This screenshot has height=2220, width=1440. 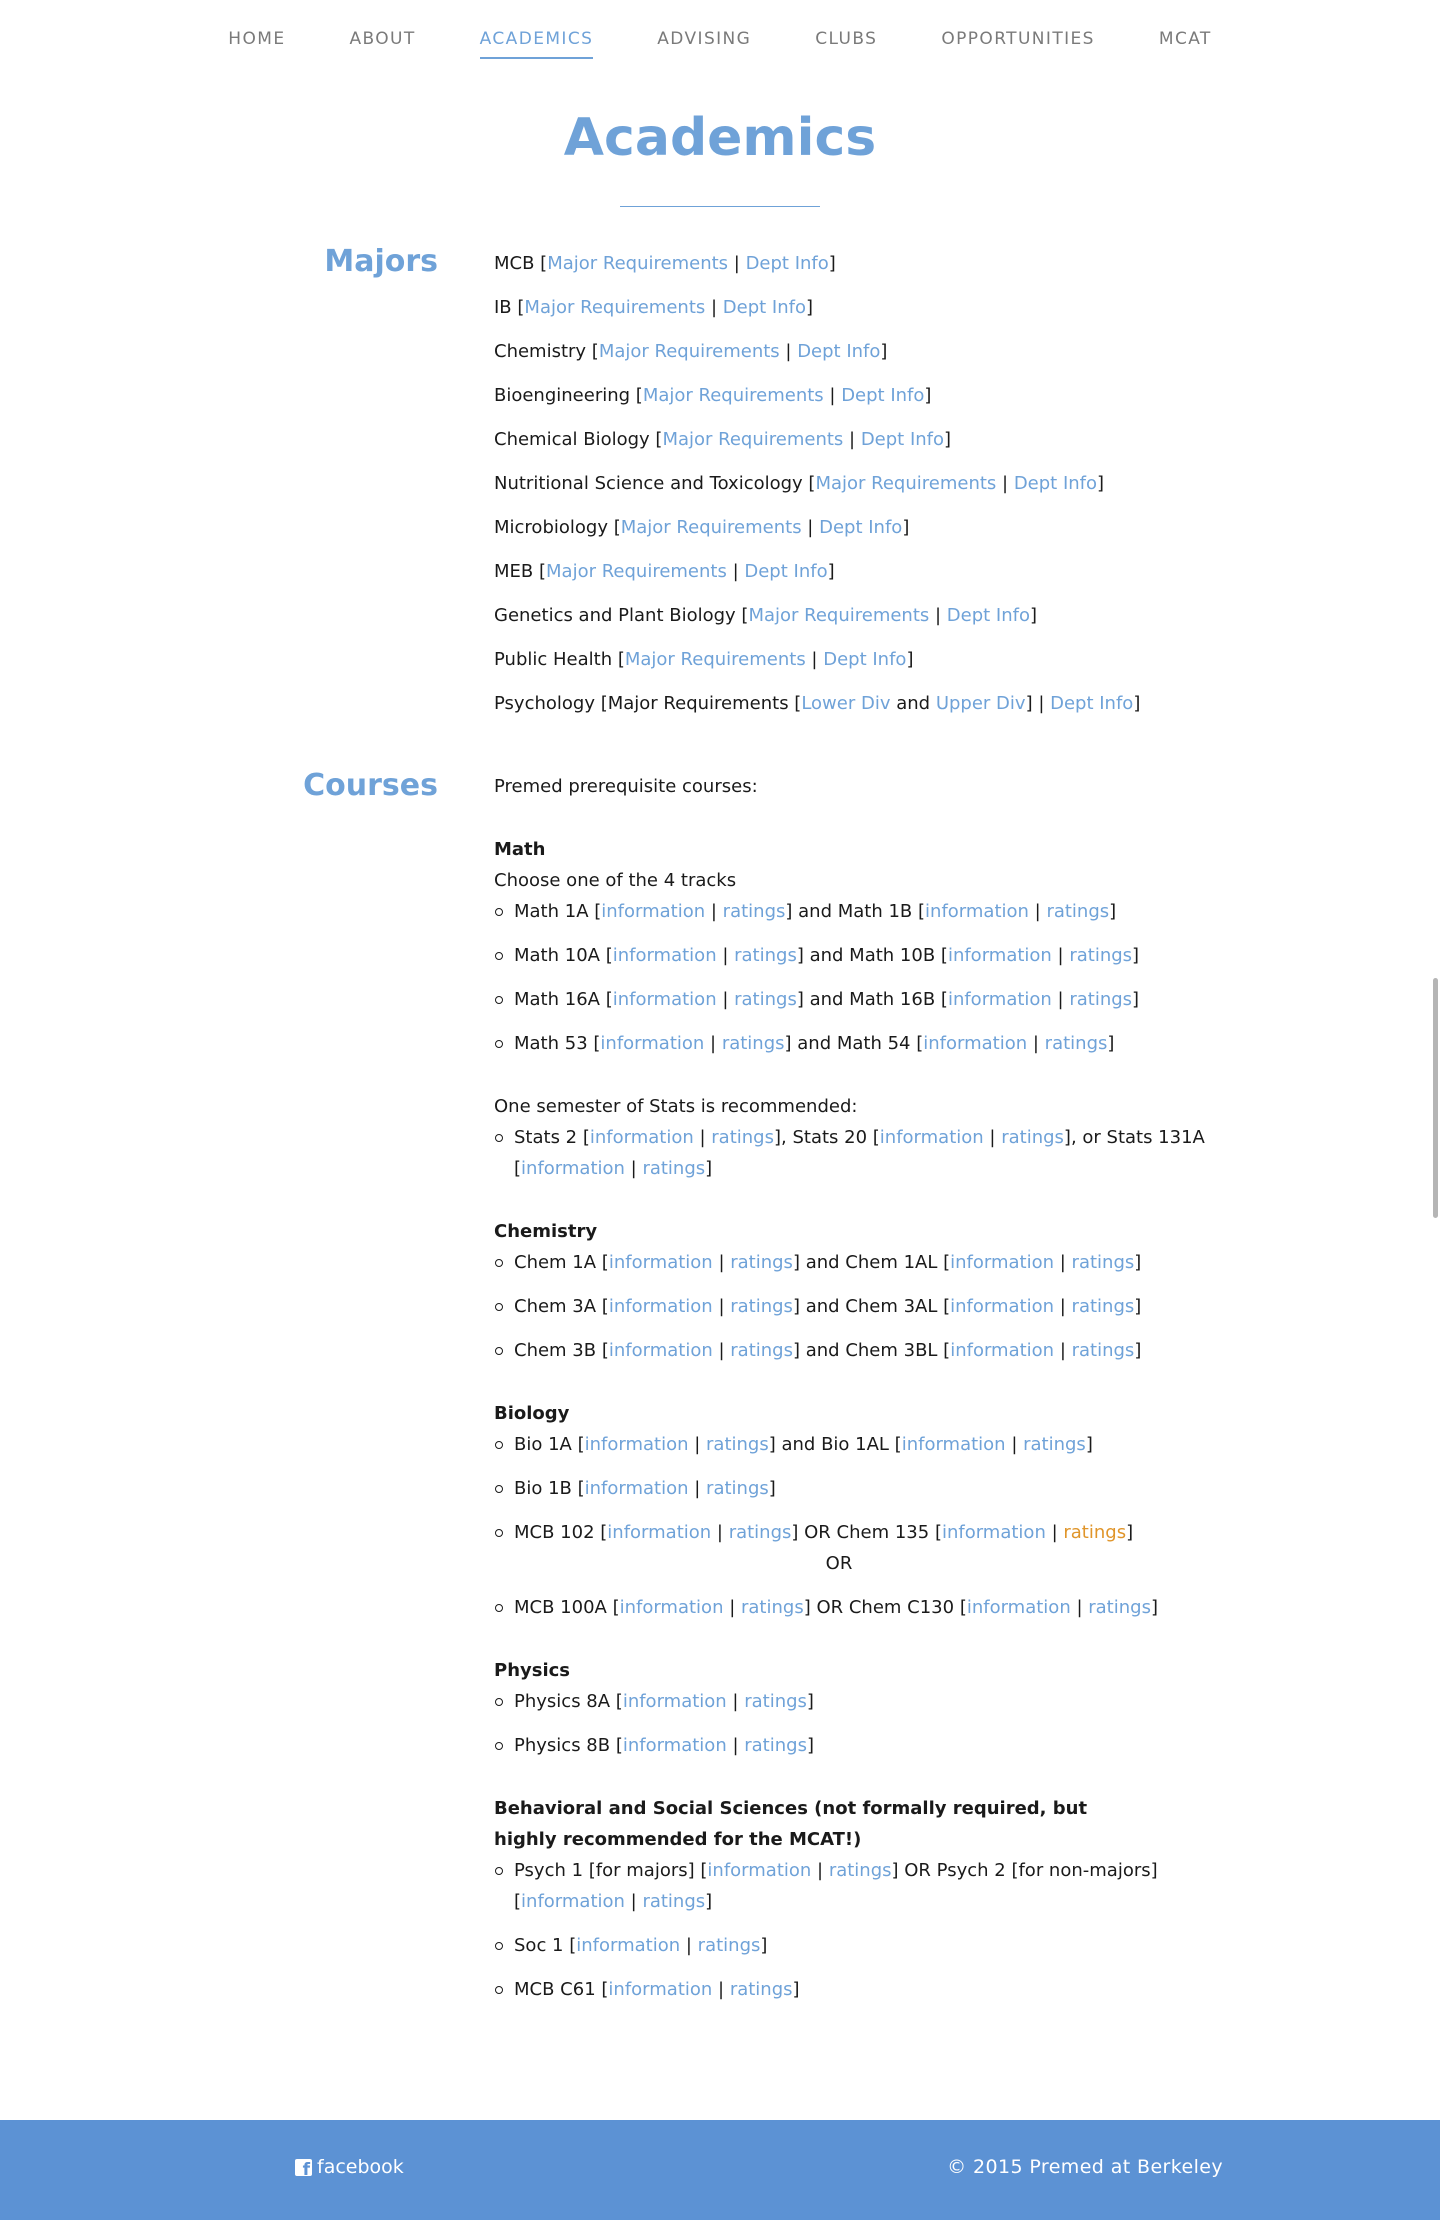 I want to click on course-name: Math 54, so click(x=873, y=1043).